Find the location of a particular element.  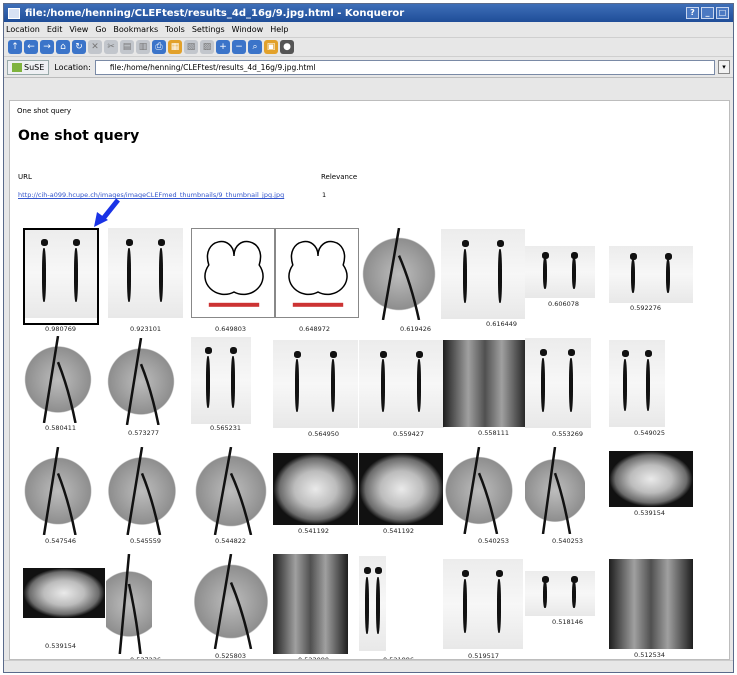

menu-edit: Edit is located at coordinates (55, 29).